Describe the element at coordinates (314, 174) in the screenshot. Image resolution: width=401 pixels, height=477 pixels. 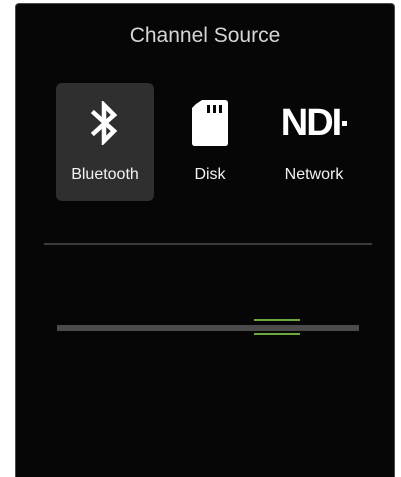
I see `source-network-label: Network` at that location.